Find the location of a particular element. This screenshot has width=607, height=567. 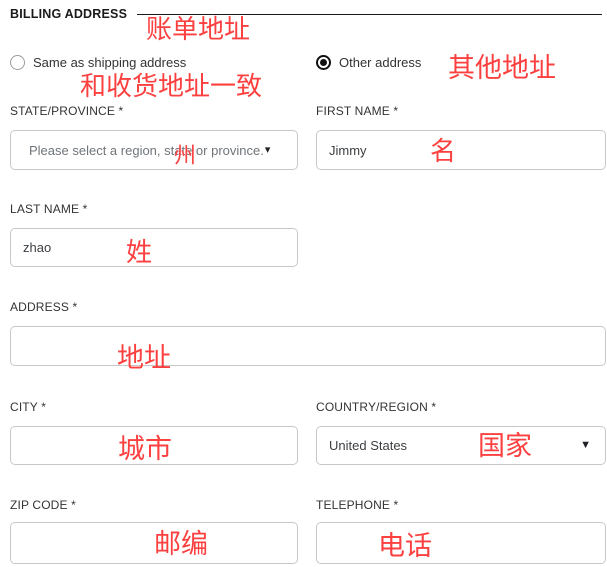

input-last-name: zhao is located at coordinates (154, 247).